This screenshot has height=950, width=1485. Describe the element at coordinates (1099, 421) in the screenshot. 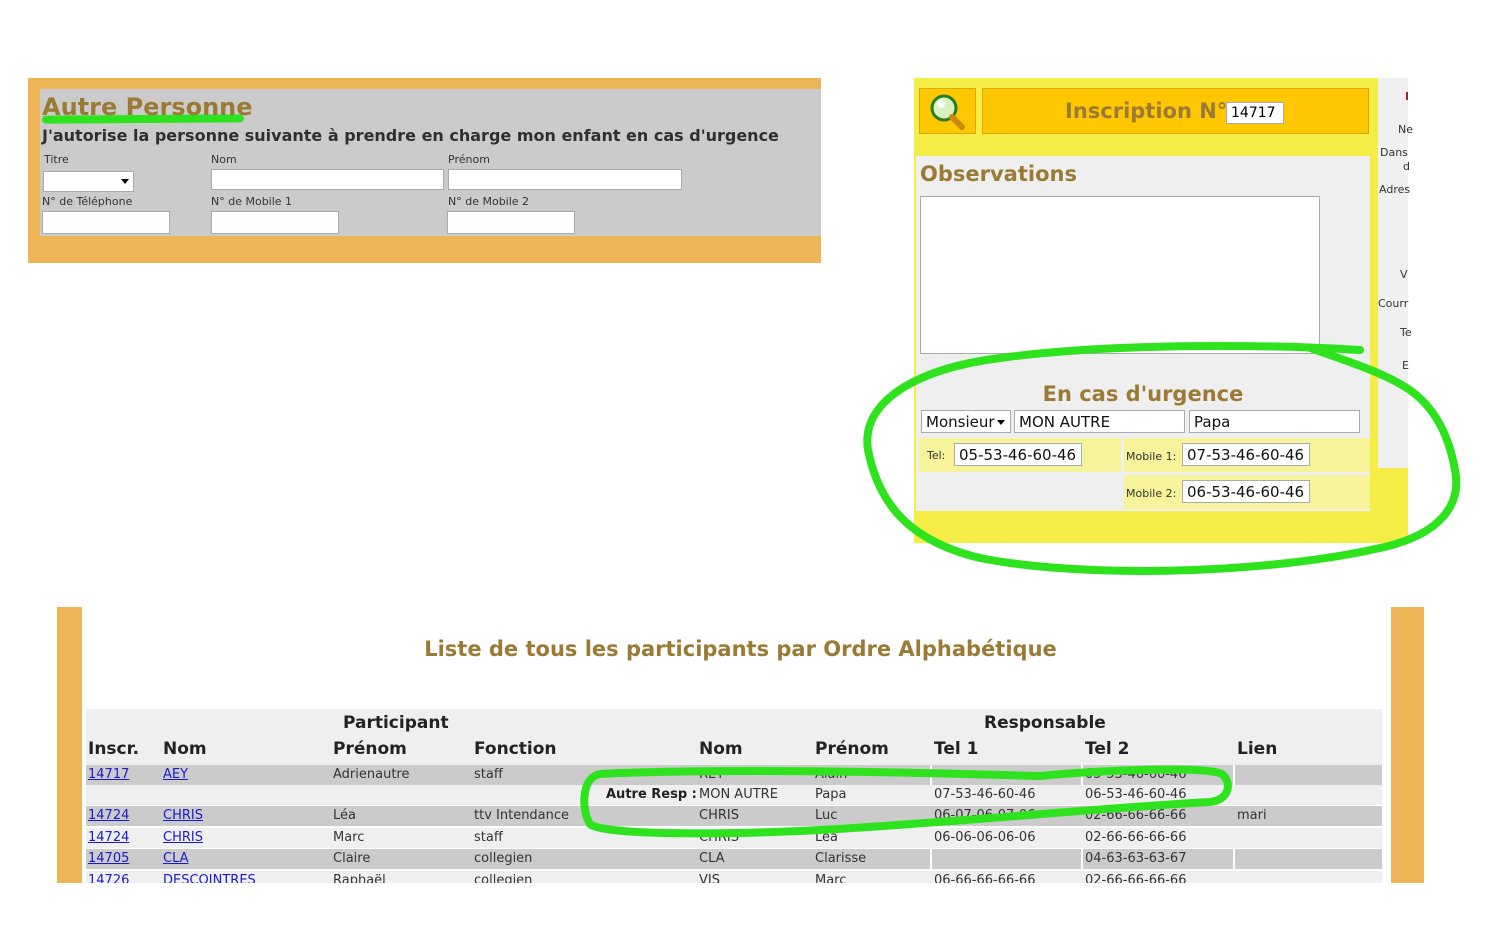

I see `urgence-nom-input: MON AUTRE` at that location.